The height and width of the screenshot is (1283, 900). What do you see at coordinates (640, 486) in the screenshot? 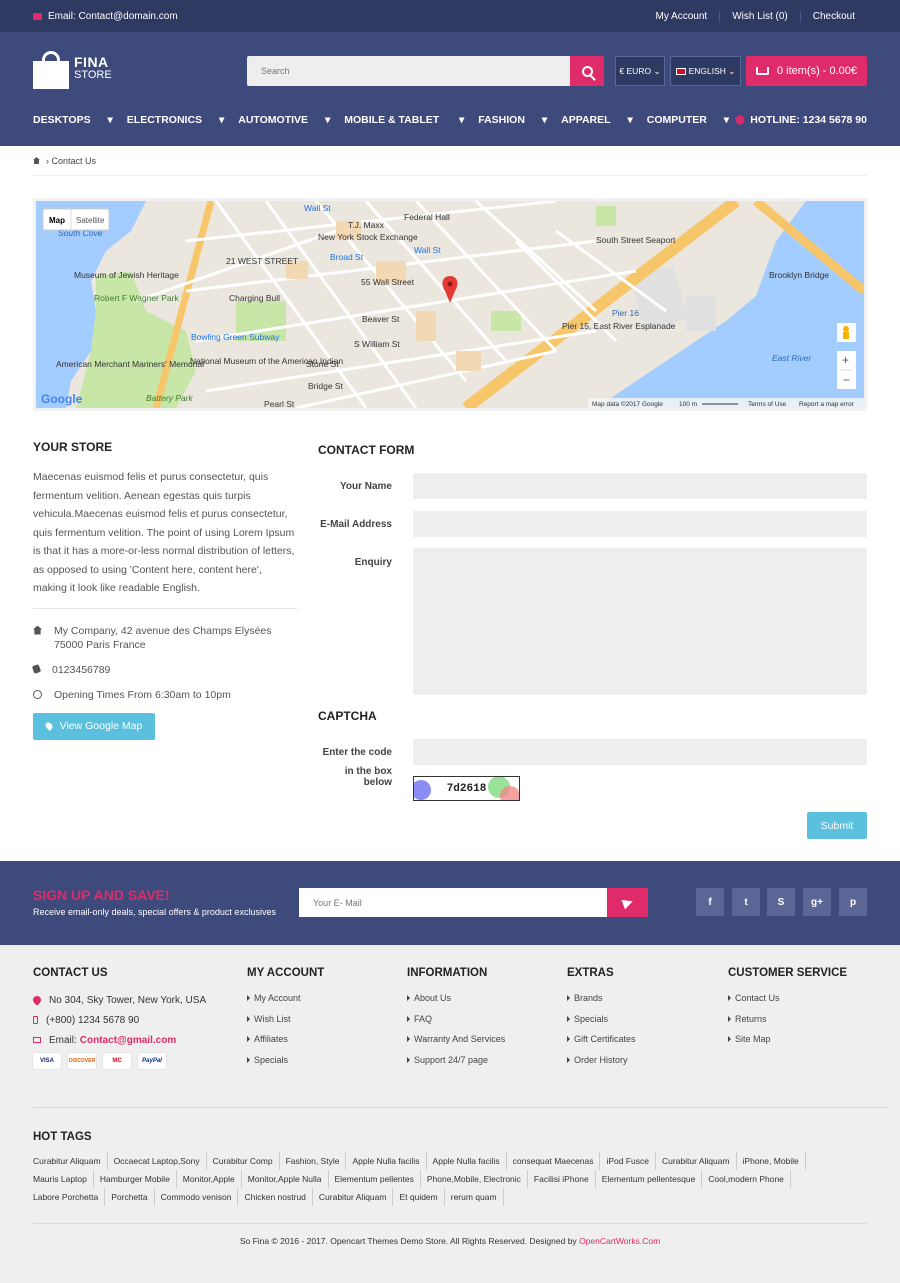
I see `name-input` at bounding box center [640, 486].